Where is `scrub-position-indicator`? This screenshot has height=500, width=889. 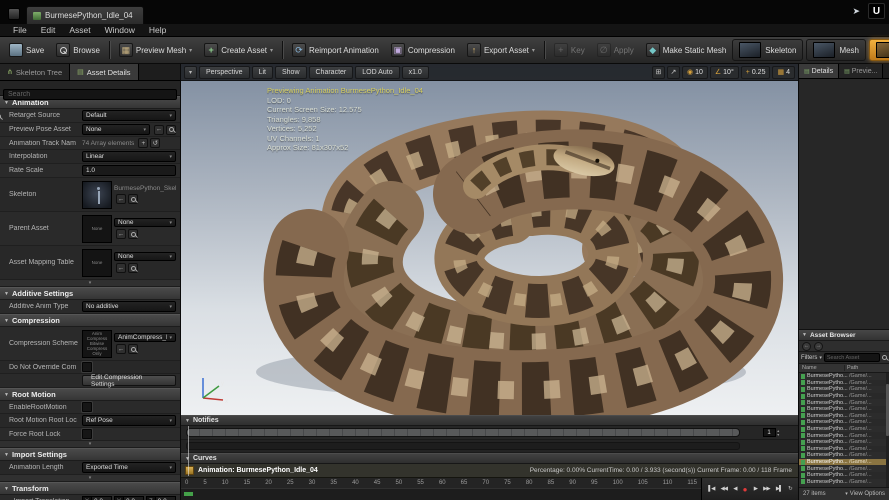 scrub-position-indicator is located at coordinates (188, 494).